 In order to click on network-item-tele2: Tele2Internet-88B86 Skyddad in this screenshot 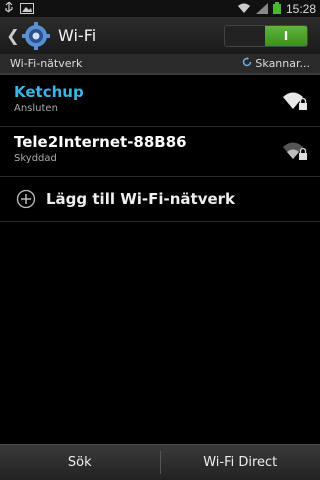, I will do `click(160, 152)`.